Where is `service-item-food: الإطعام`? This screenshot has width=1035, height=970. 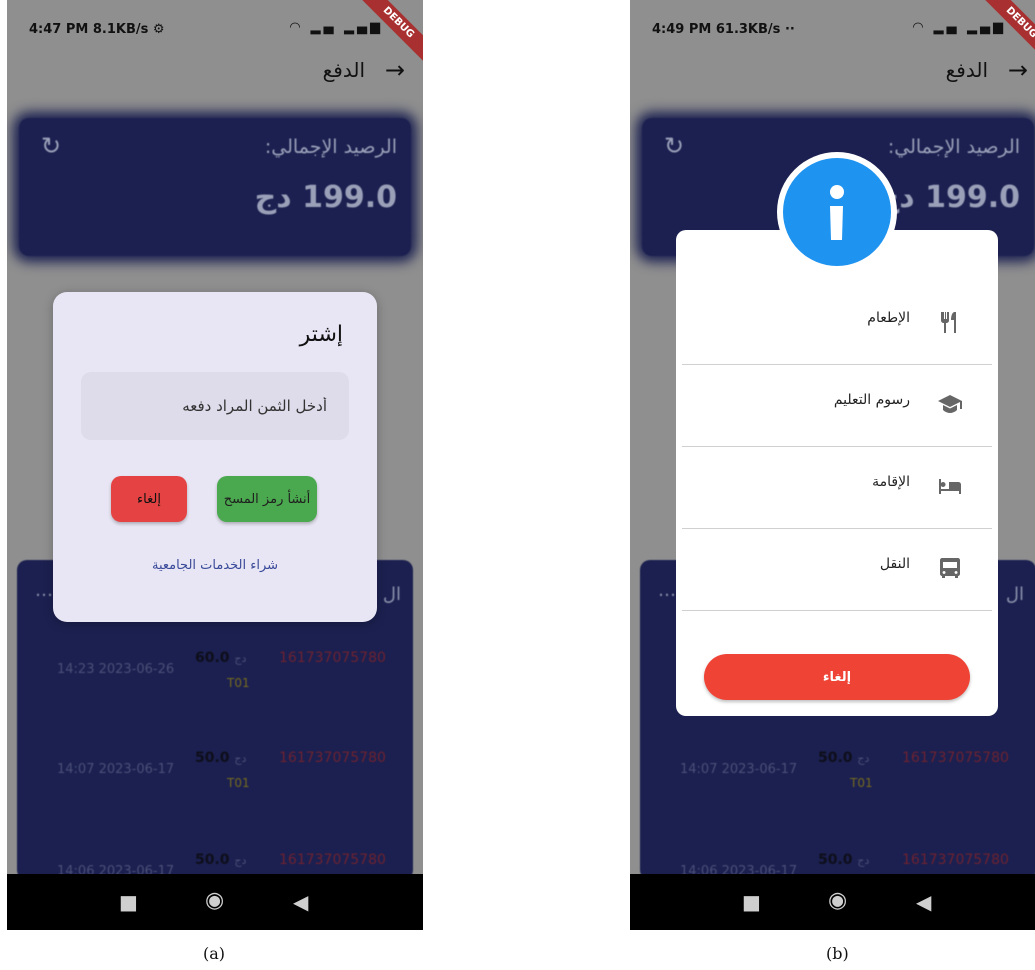 service-item-food: الإطعام is located at coordinates (837, 323).